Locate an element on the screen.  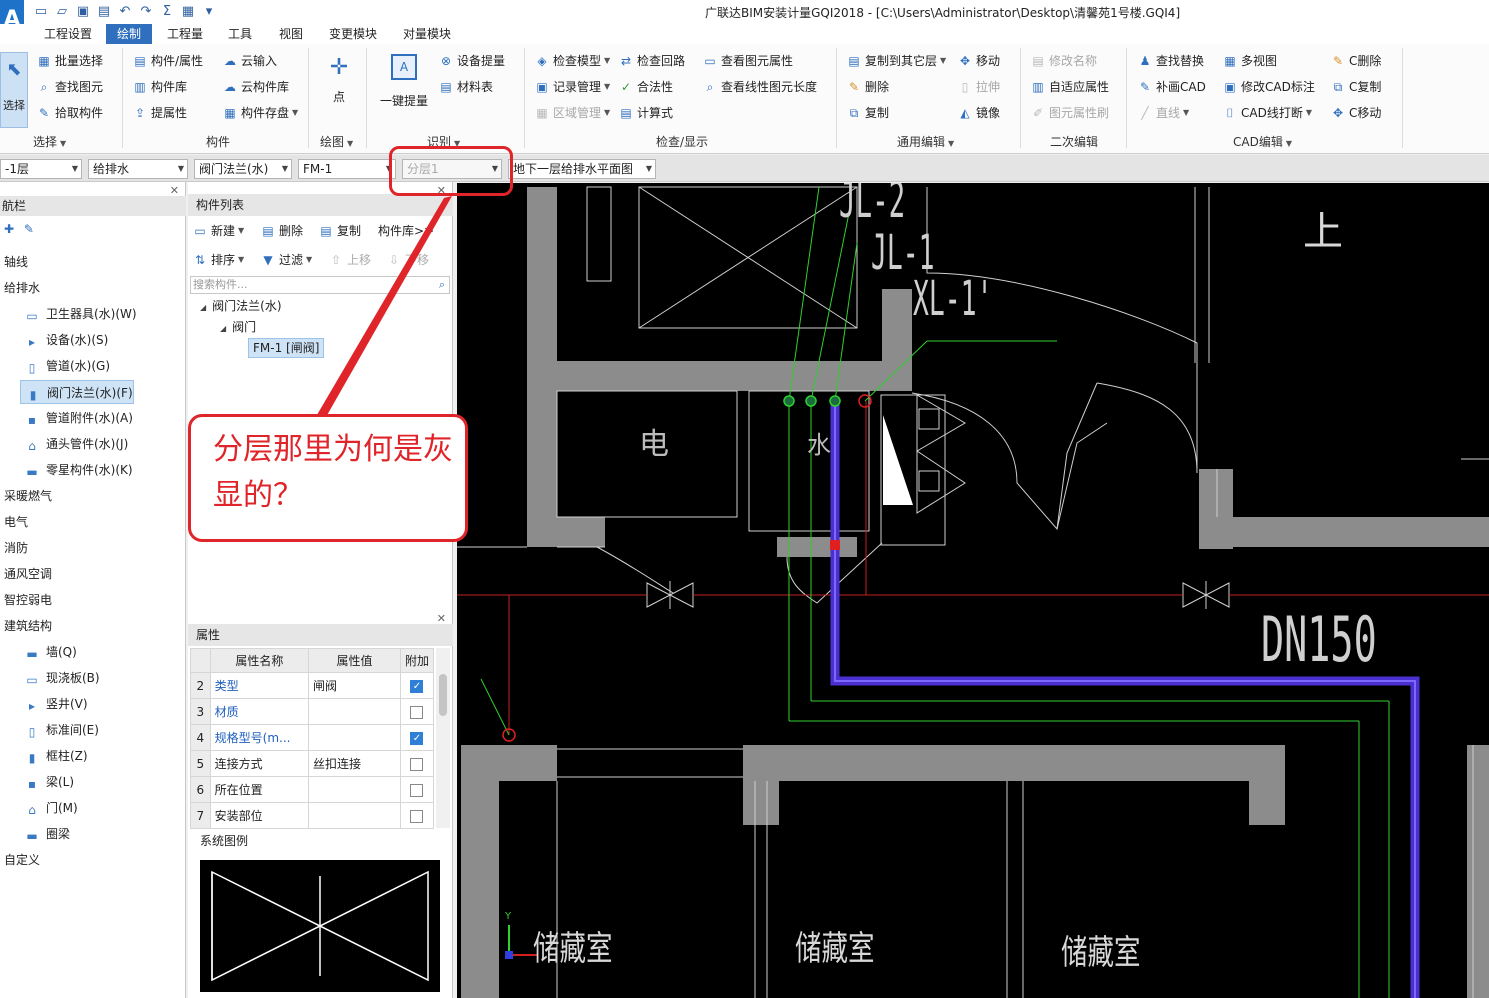
nav-item: ▸ 竖井(V) is located at coordinates (54, 704).